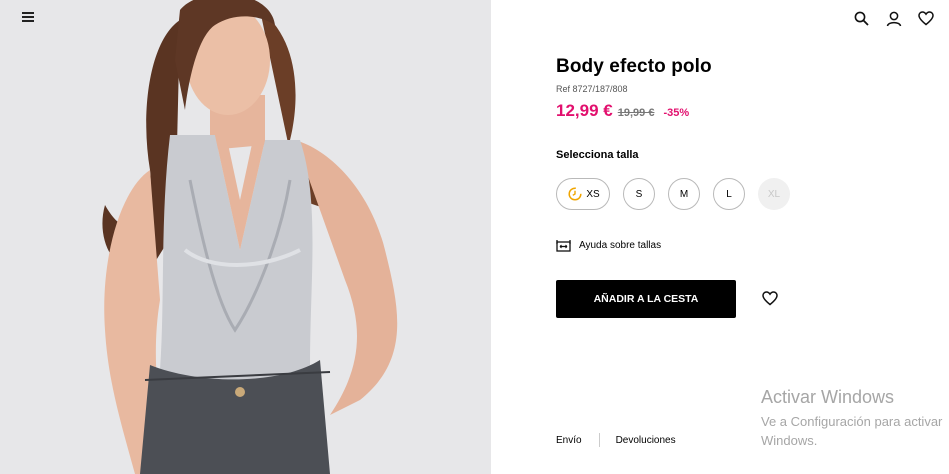 The height and width of the screenshot is (474, 949). I want to click on discount-badge: -35%, so click(676, 113).